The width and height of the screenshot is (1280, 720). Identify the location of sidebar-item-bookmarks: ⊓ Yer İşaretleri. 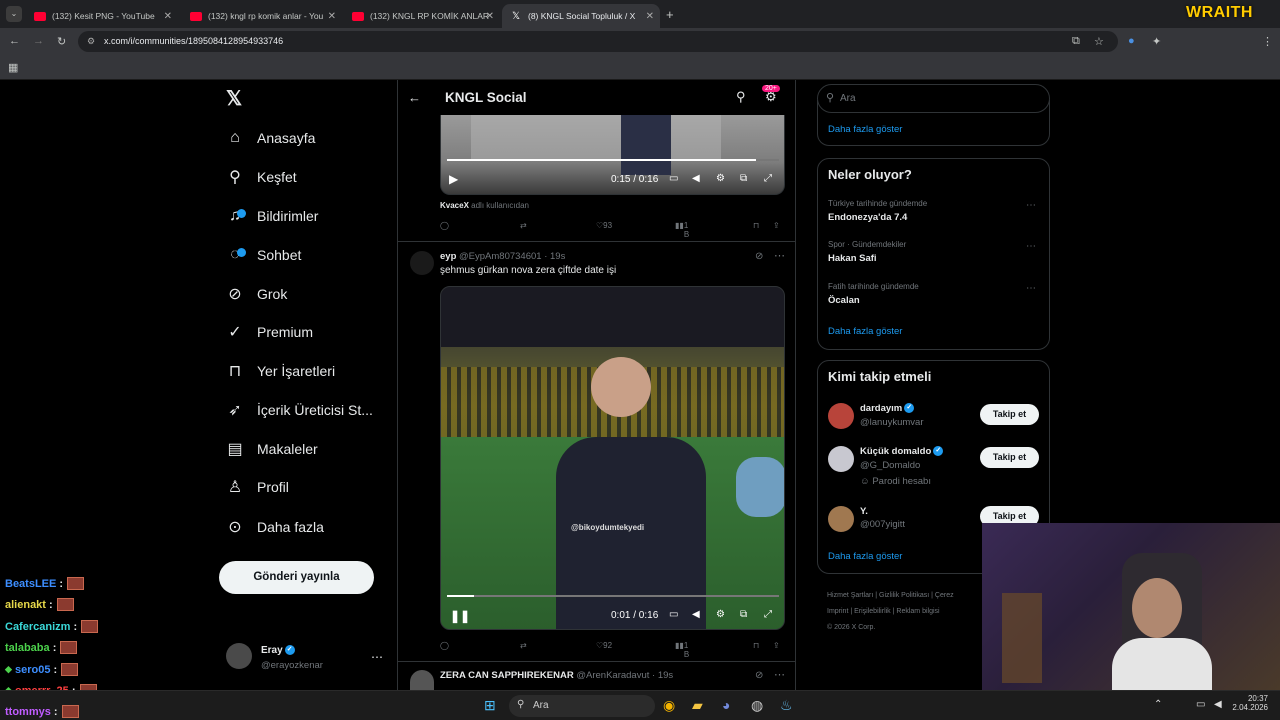
(280, 371).